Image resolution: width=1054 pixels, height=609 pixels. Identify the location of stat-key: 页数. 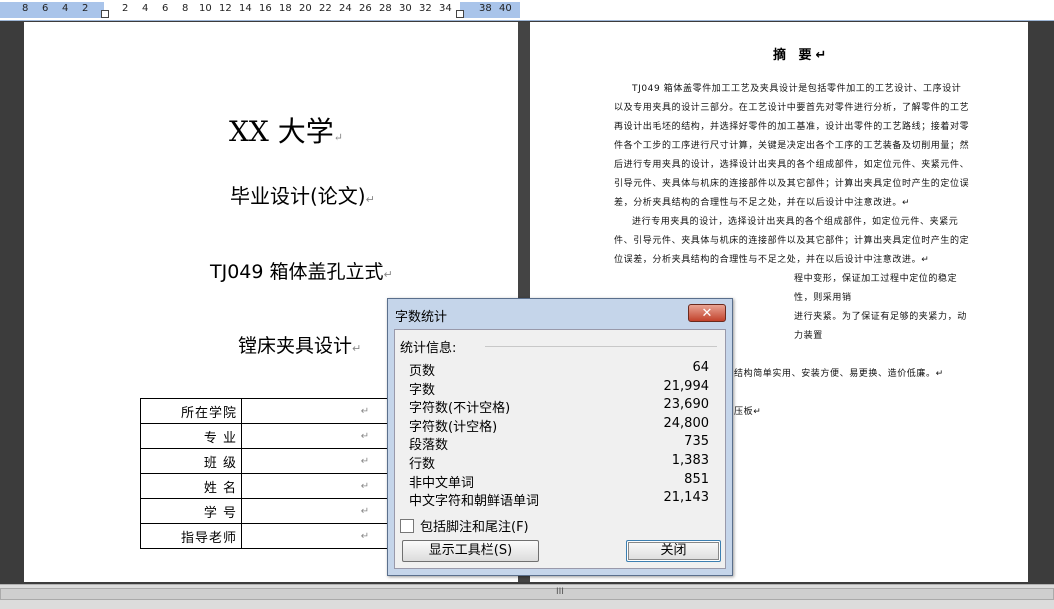
(422, 371).